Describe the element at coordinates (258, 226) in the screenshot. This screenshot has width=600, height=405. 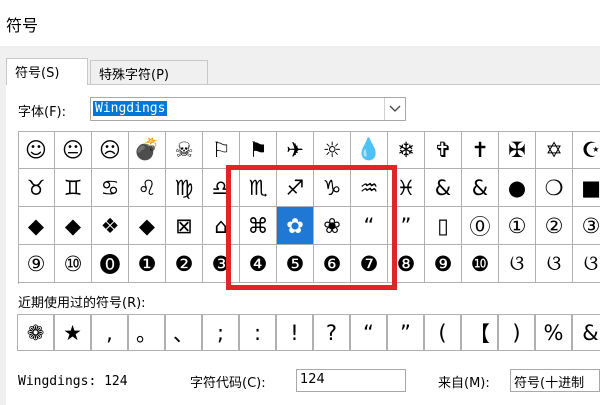
I see `symbol-cell: ⌘` at that location.